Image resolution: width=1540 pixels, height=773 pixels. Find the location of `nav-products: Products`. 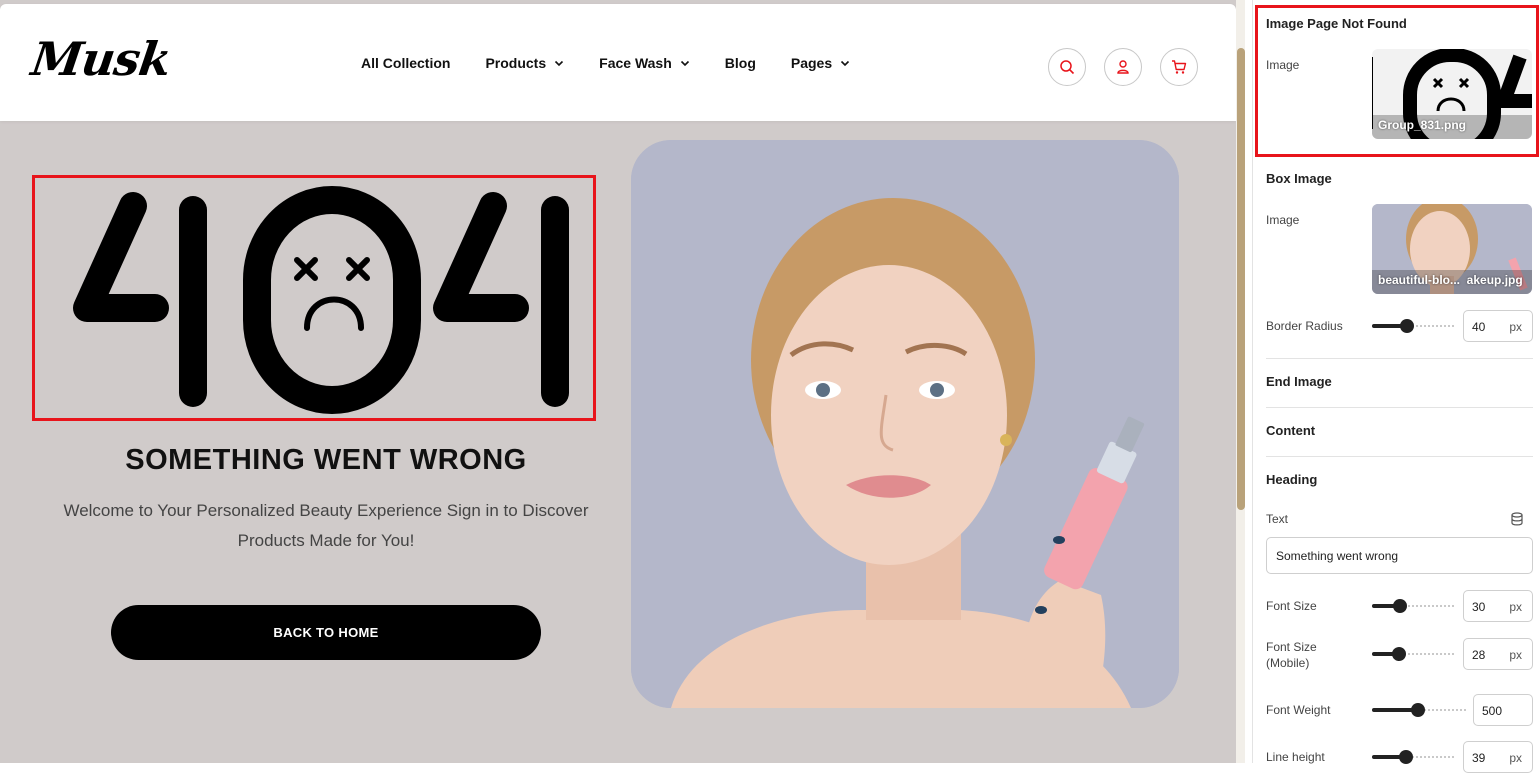

nav-products: Products is located at coordinates (524, 63).